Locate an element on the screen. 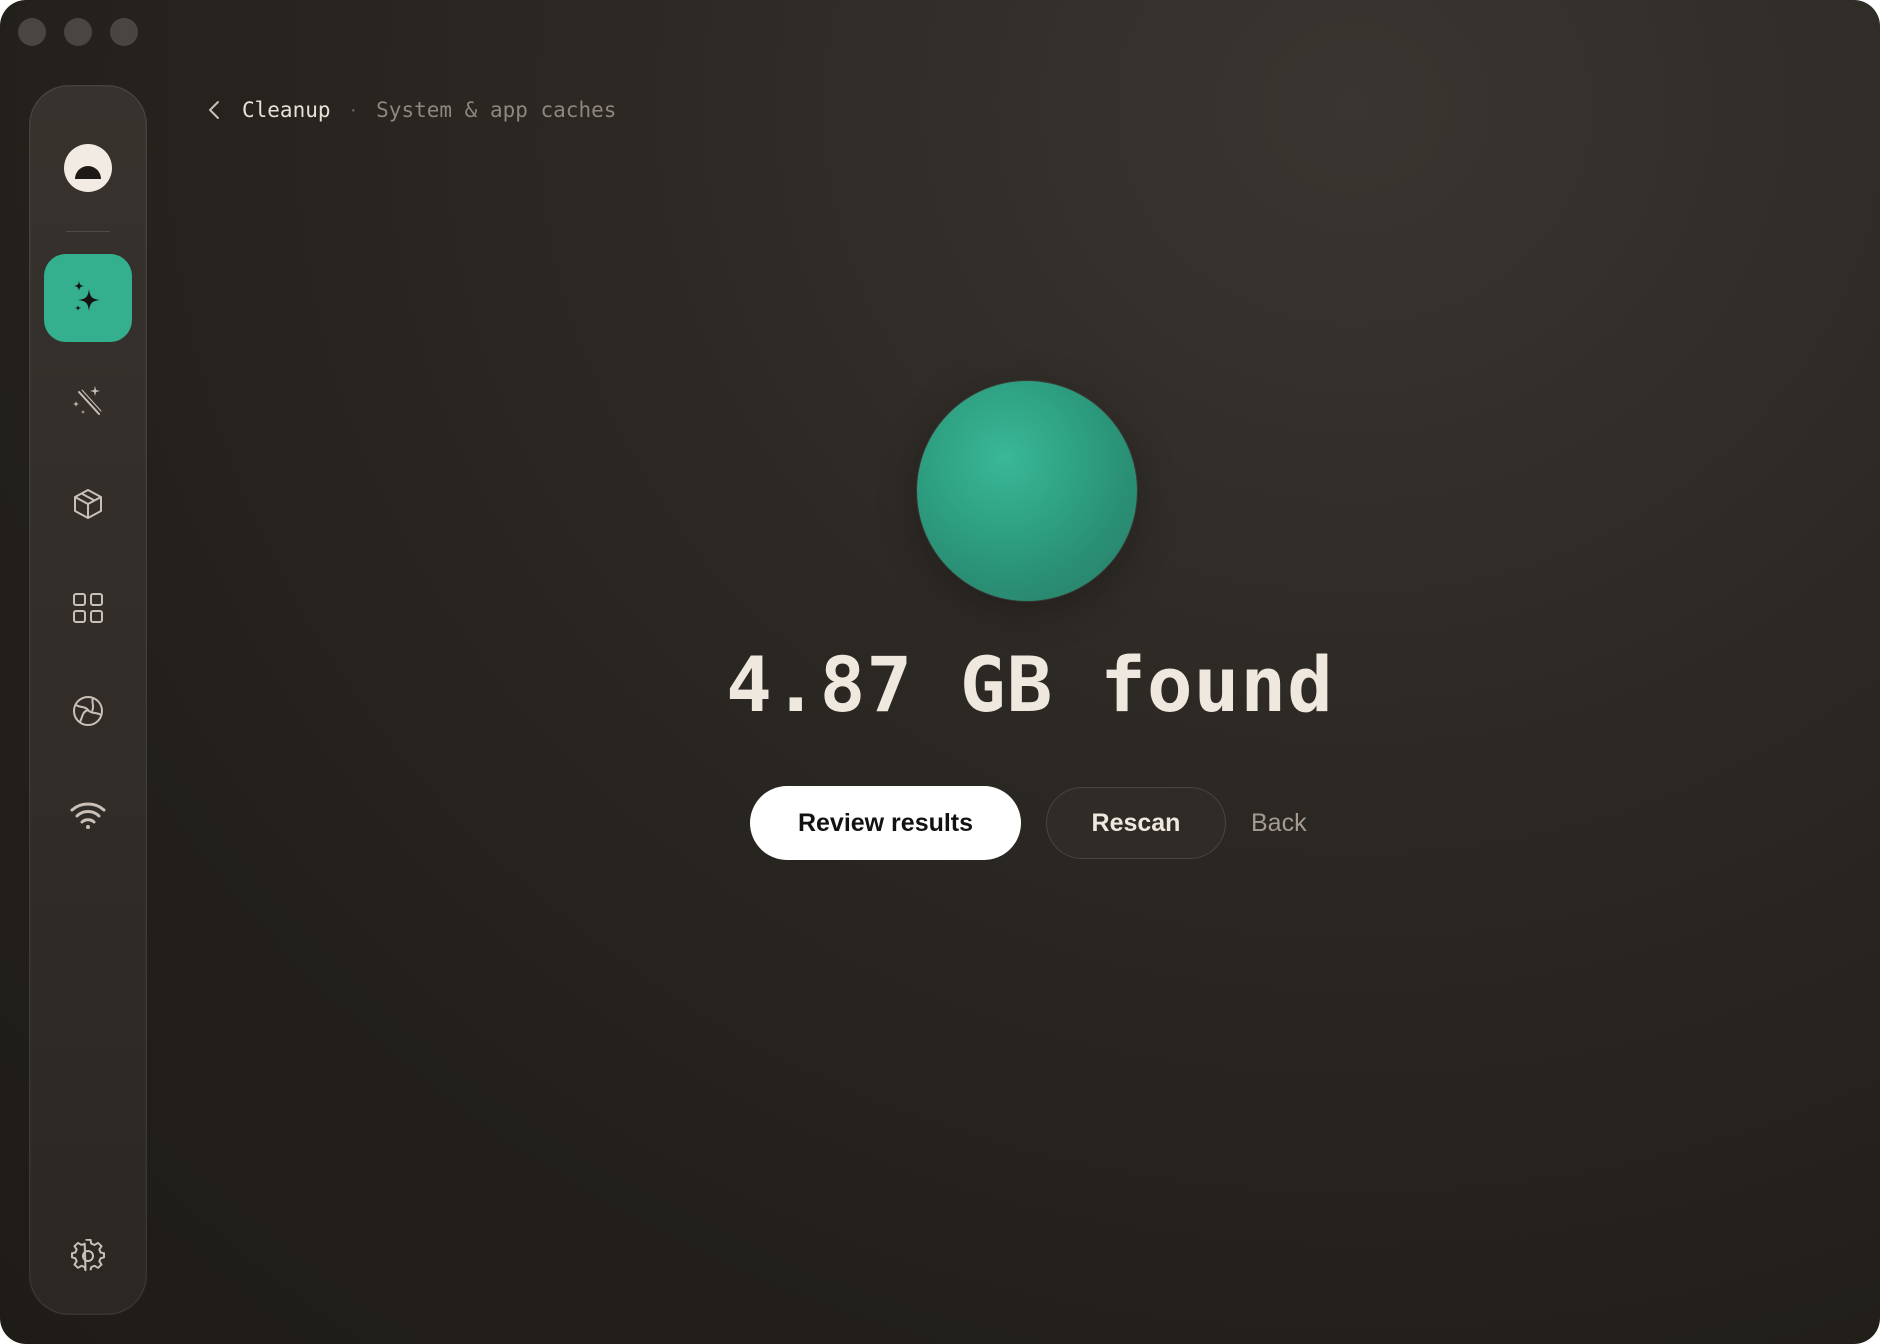  globe-icon is located at coordinates (88, 711).